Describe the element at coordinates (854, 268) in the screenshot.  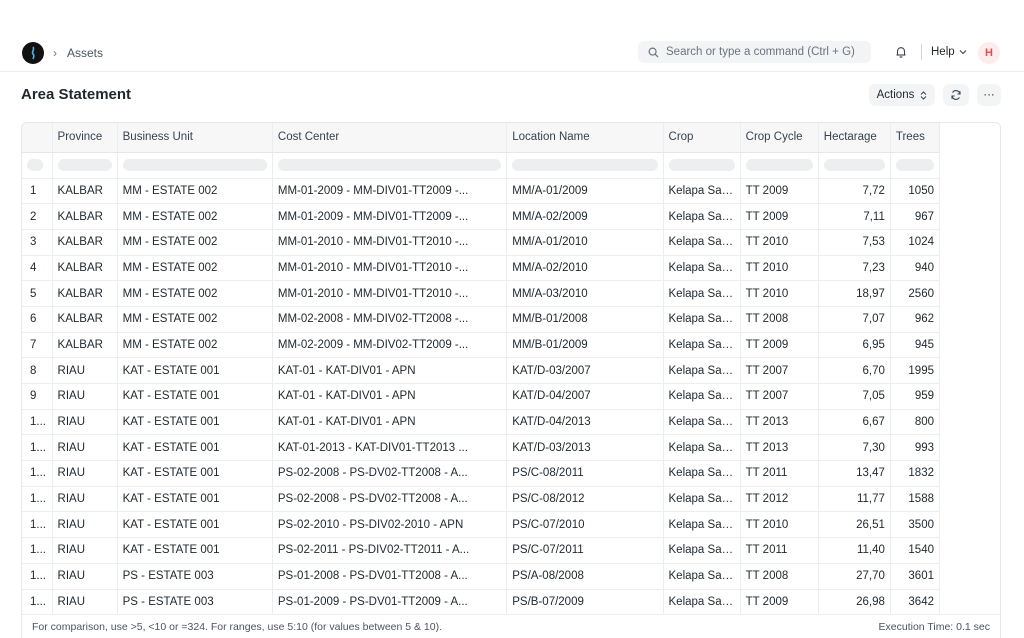
I see `cell-hectarage: 7,23` at that location.